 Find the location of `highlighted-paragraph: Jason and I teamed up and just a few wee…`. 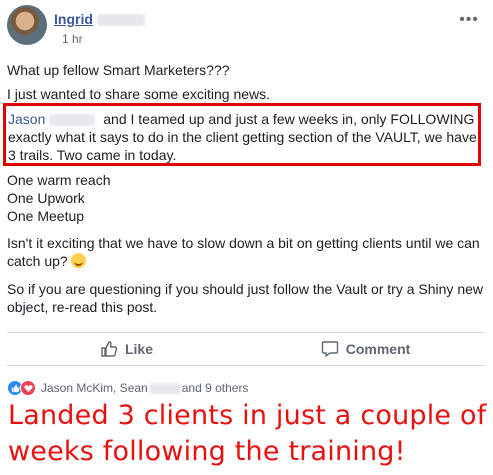

highlighted-paragraph: Jason and I teamed up and just a few wee… is located at coordinates (243, 137).